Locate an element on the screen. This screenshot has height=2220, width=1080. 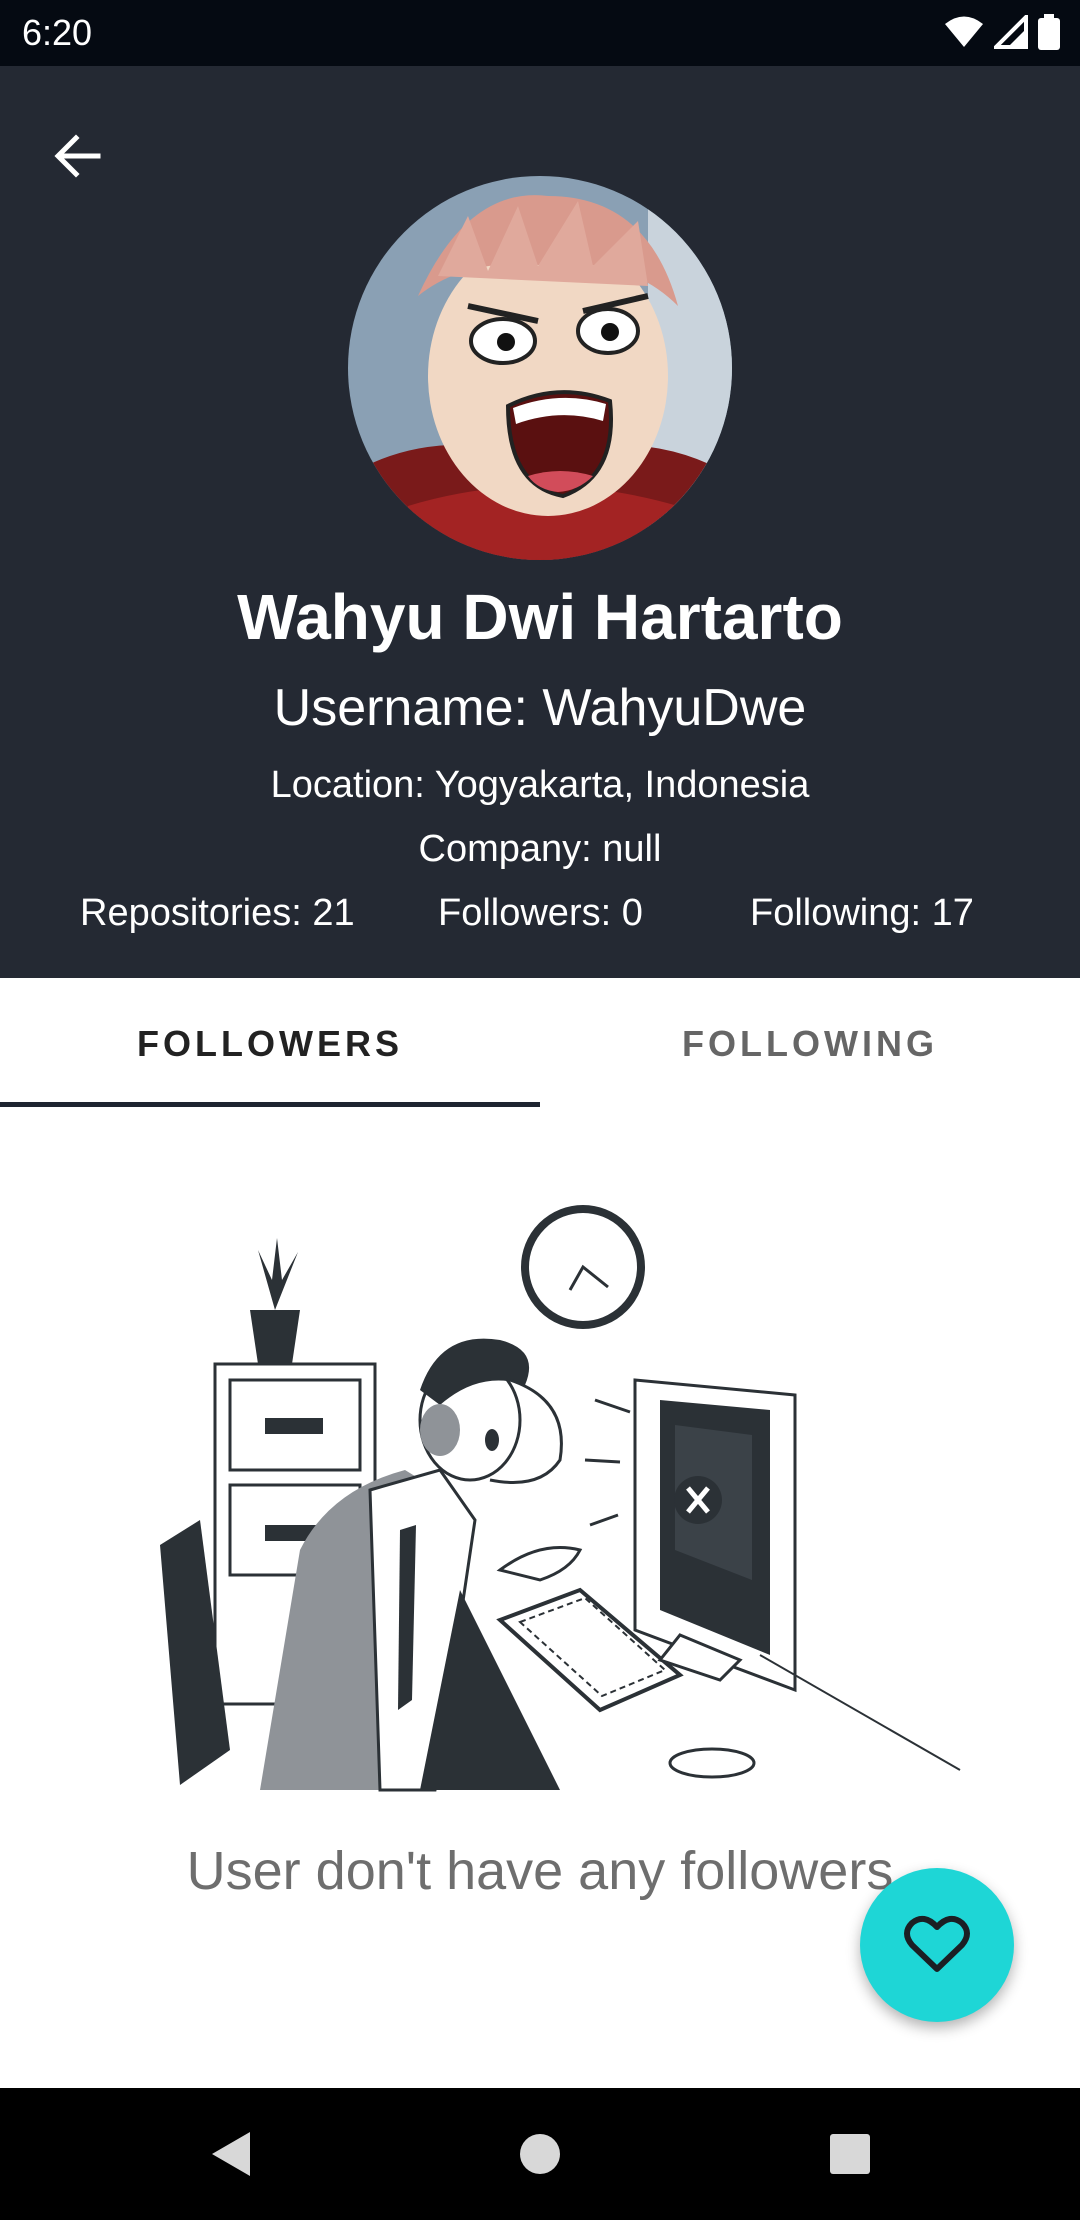
tab-followers: FOLLOWERS is located at coordinates (270, 1044).